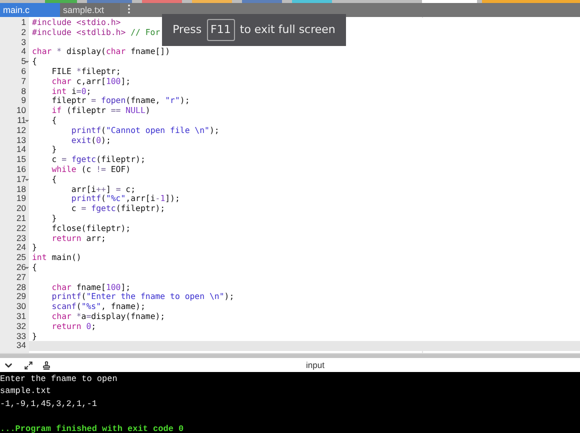  Describe the element at coordinates (23, 71) in the screenshot. I see `line-number: 6` at that location.